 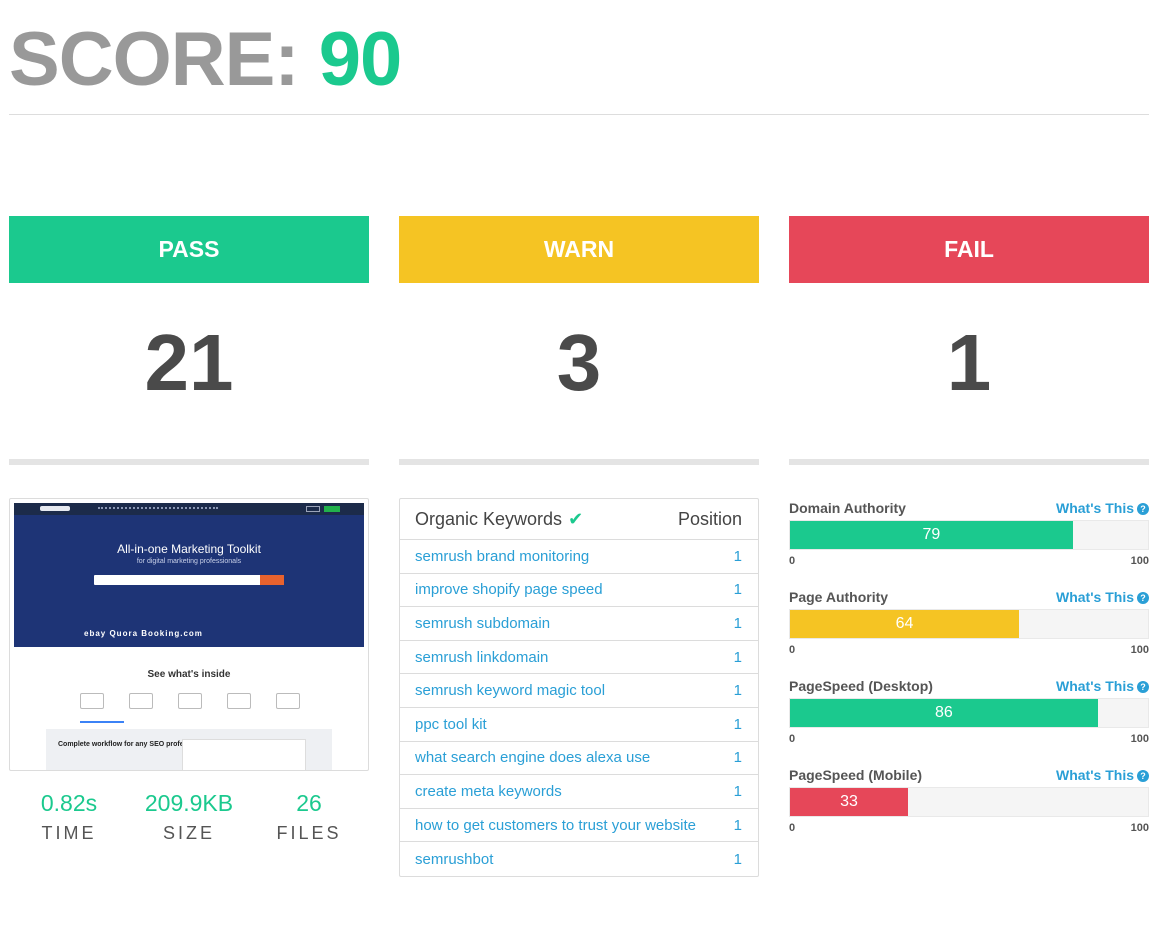 What do you see at coordinates (454, 859) in the screenshot?
I see `keyword-link: semrushbot` at bounding box center [454, 859].